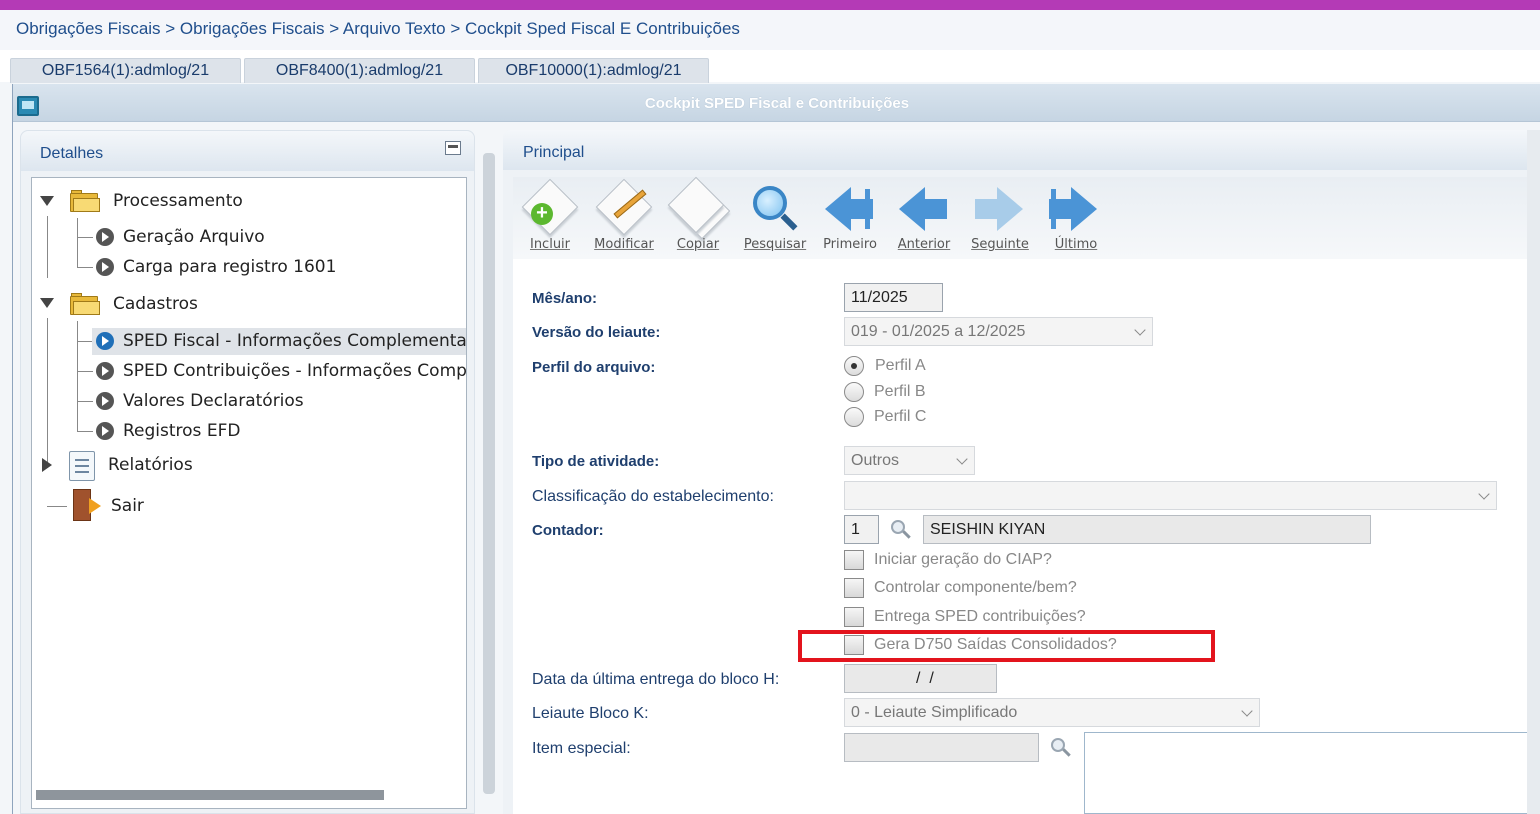  Describe the element at coordinates (1053, 209) in the screenshot. I see `last-bar` at that location.